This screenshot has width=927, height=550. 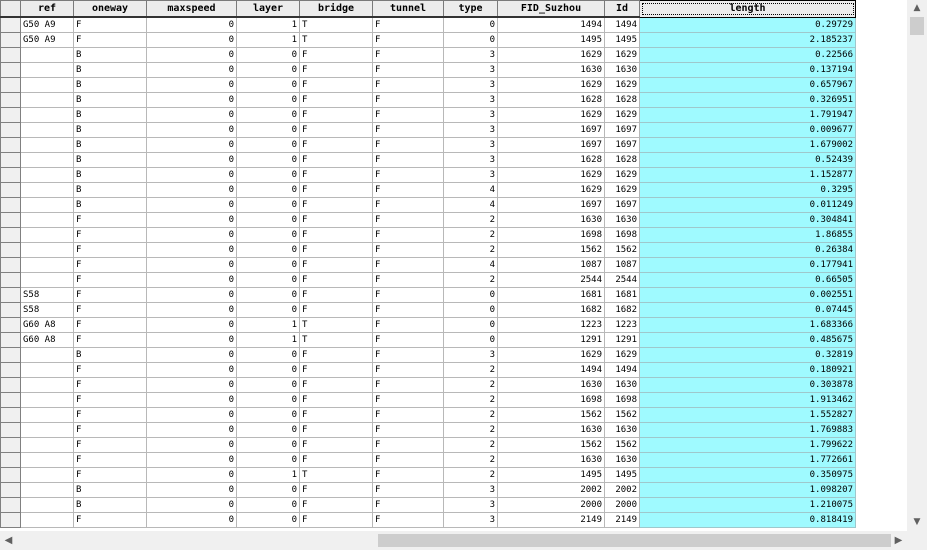 What do you see at coordinates (622, 100) in the screenshot?
I see `cell-id: 1628` at bounding box center [622, 100].